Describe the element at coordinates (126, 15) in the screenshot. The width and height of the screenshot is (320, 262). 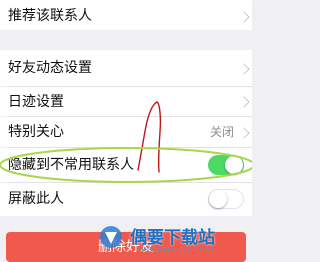
I see `recommend-contact-row: 推荐该联系人` at that location.